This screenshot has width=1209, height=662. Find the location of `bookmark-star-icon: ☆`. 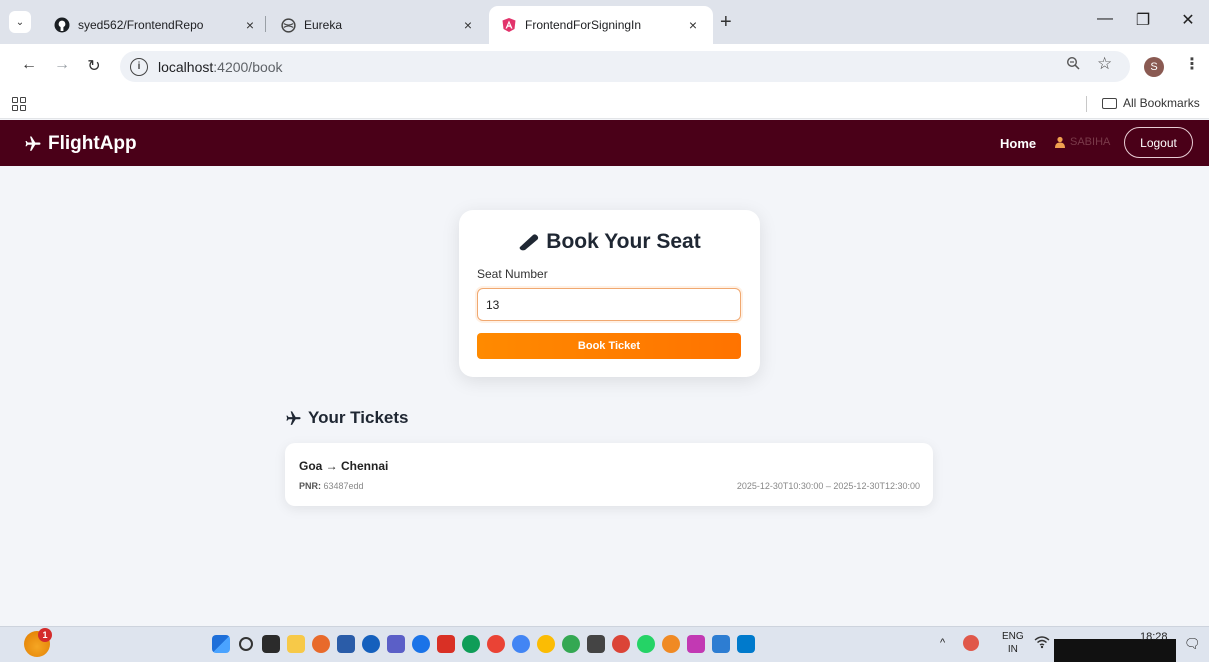

bookmark-star-icon: ☆ is located at coordinates (1104, 64).